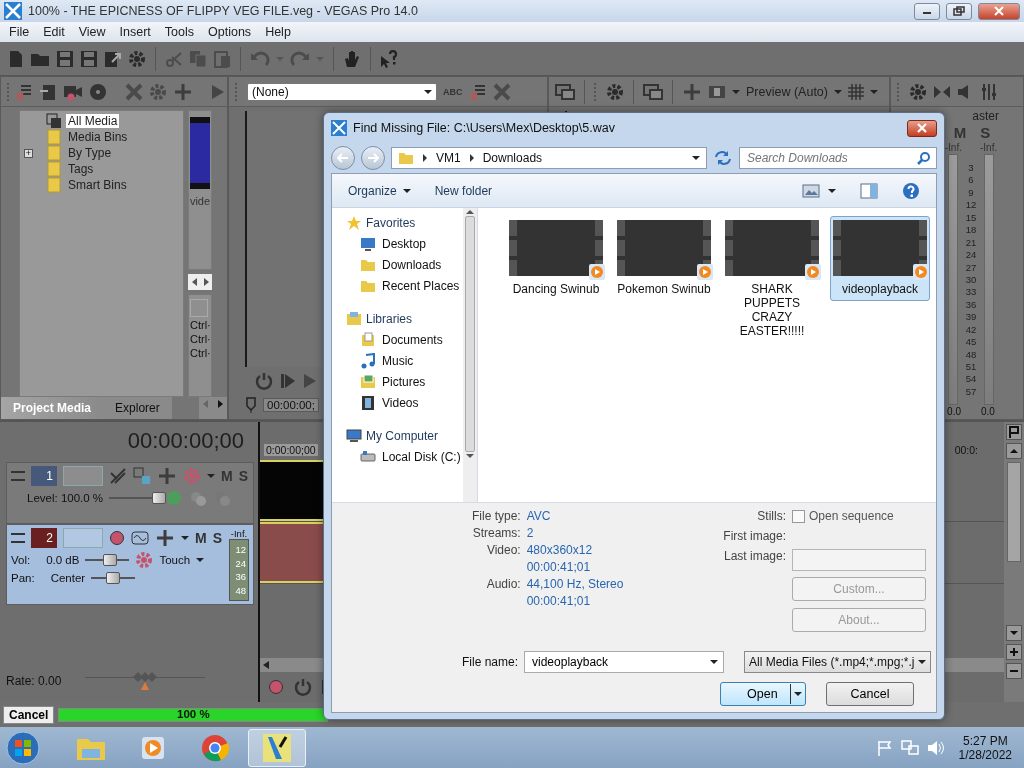 This screenshot has width=1024, height=768. Describe the element at coordinates (404, 381) in the screenshot. I see `nav-item: Pictures` at that location.